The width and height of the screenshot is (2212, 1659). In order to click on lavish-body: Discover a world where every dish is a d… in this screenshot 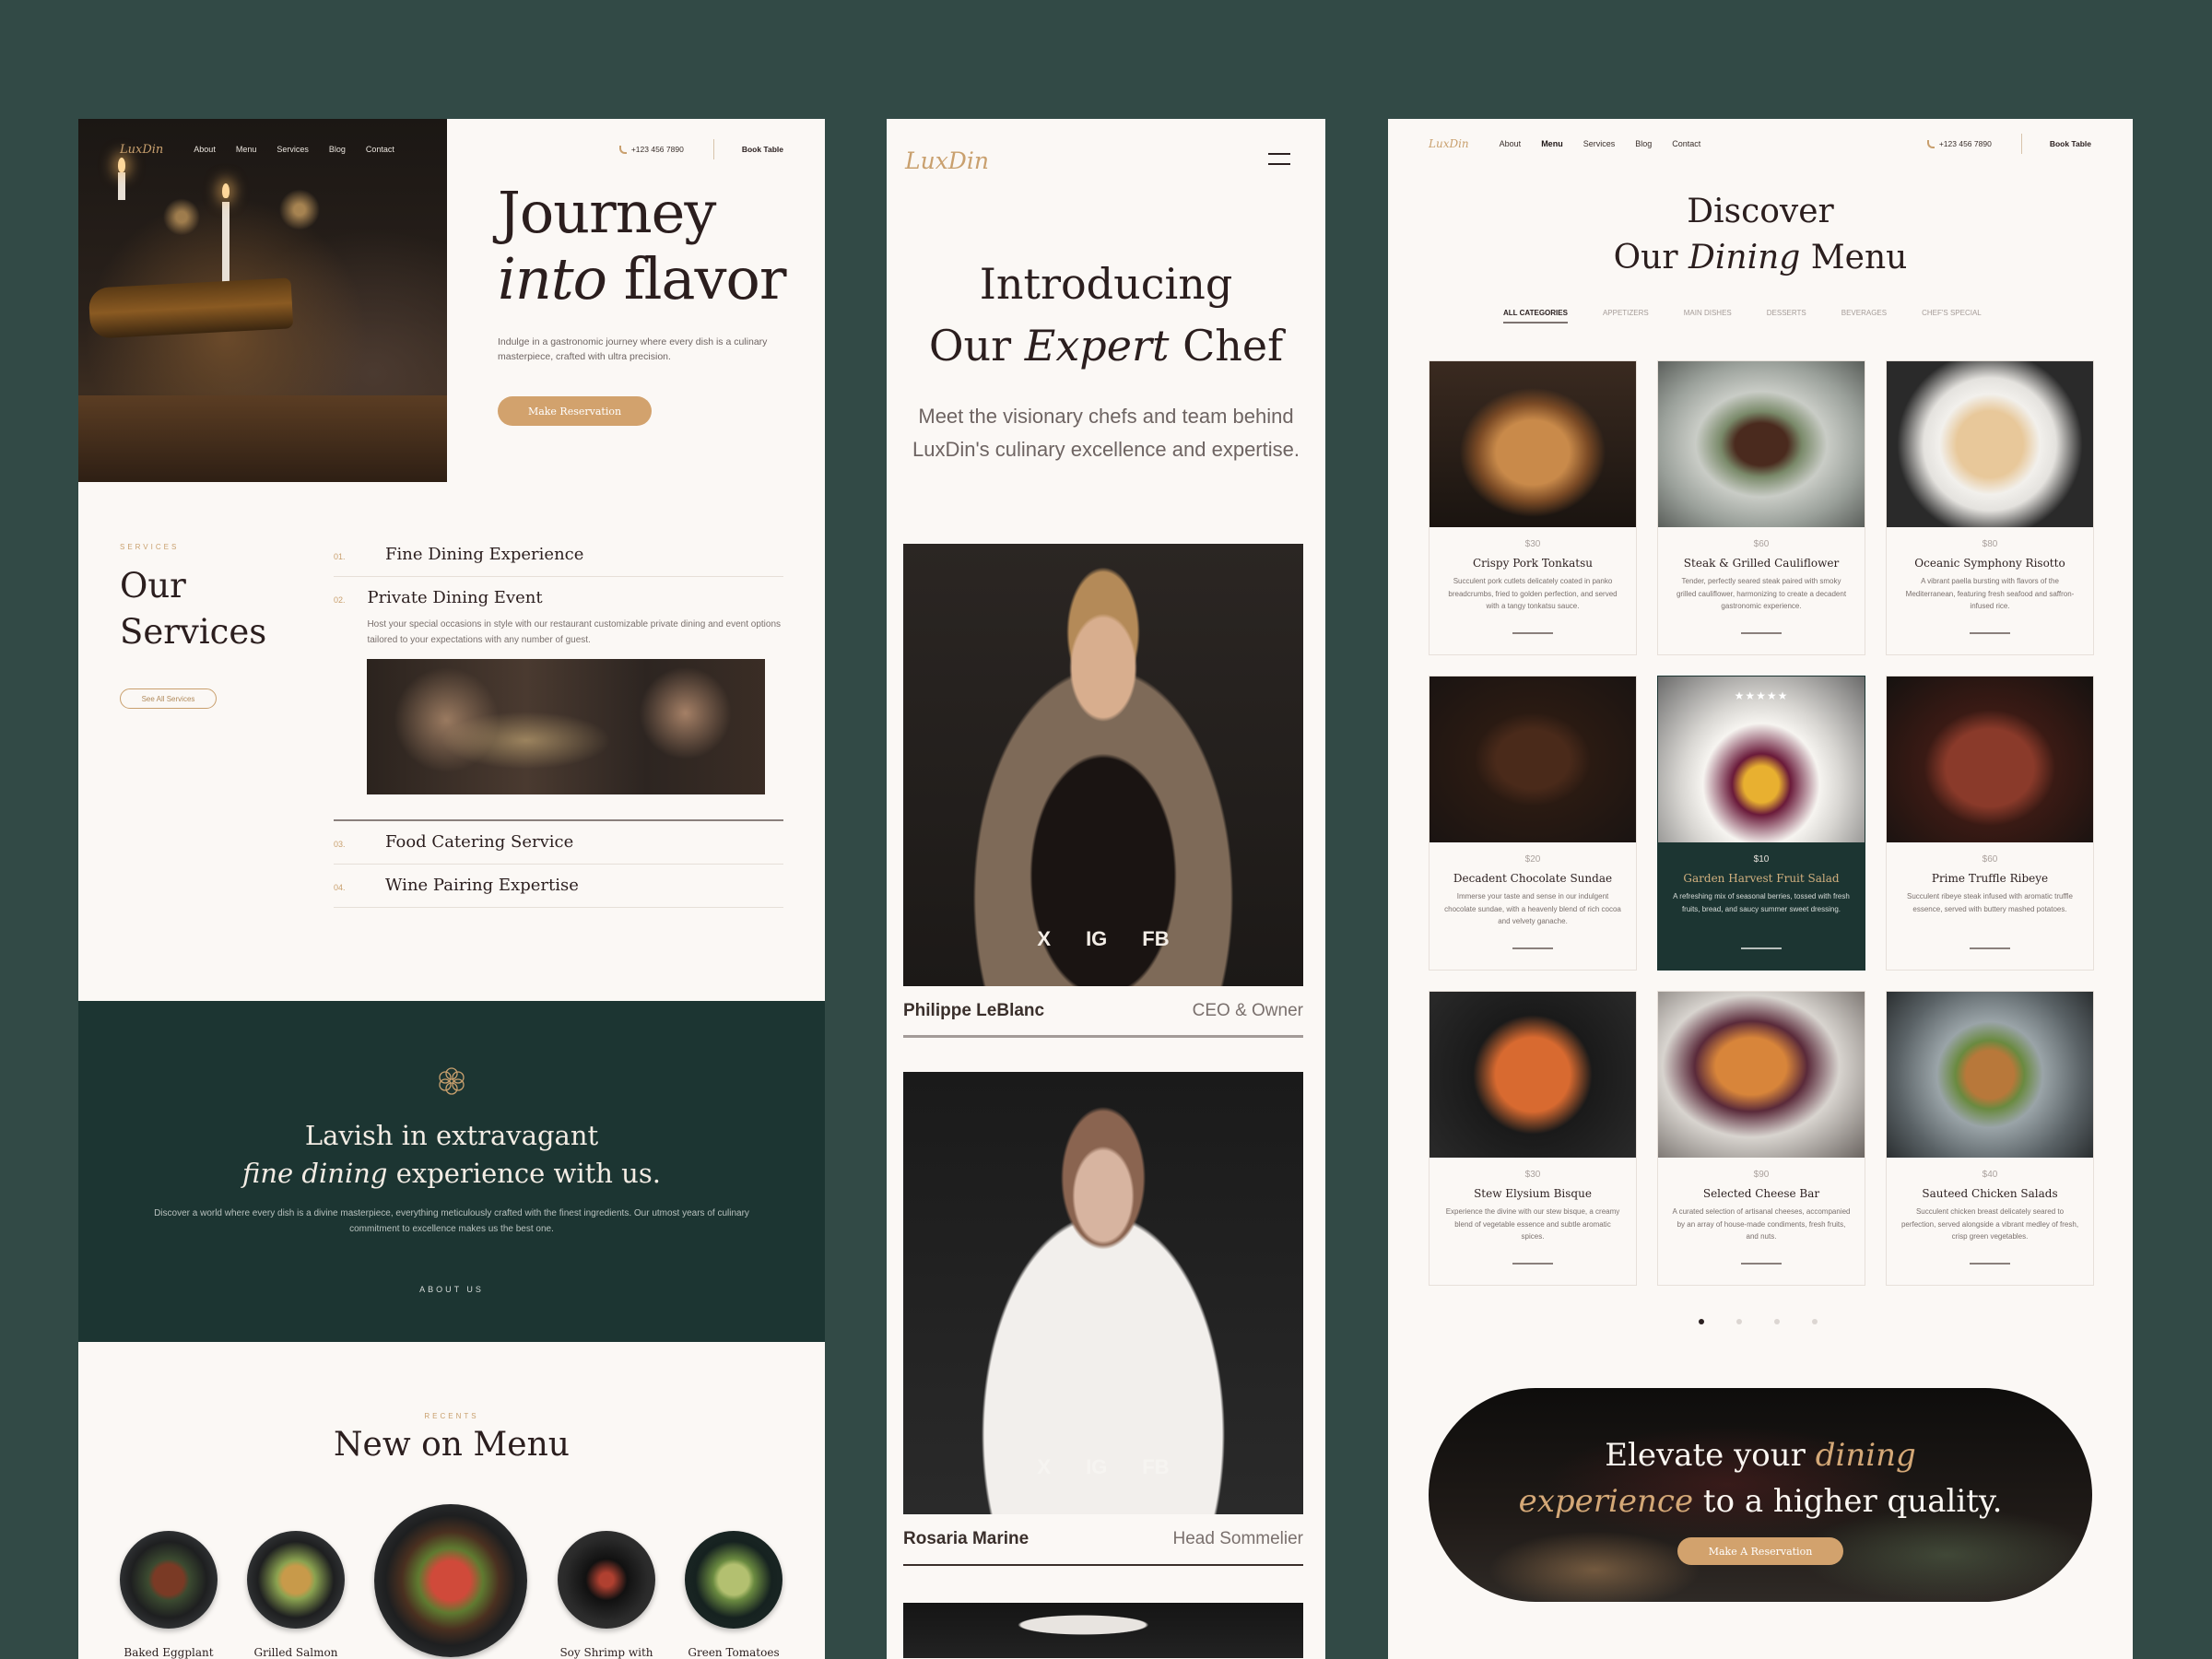, I will do `click(451, 1221)`.